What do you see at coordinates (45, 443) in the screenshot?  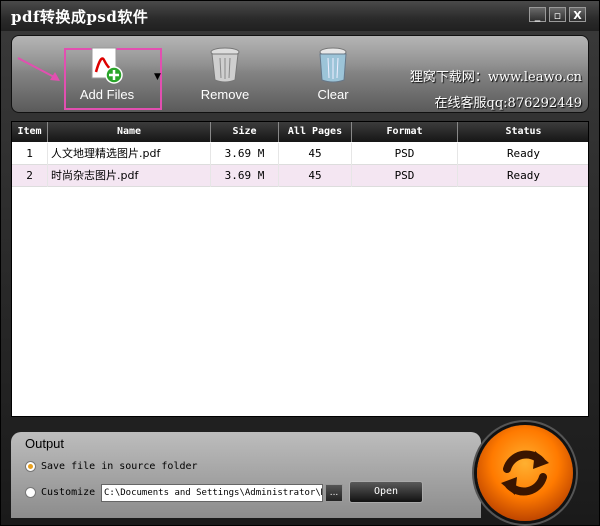 I see `output-title: Output` at bounding box center [45, 443].